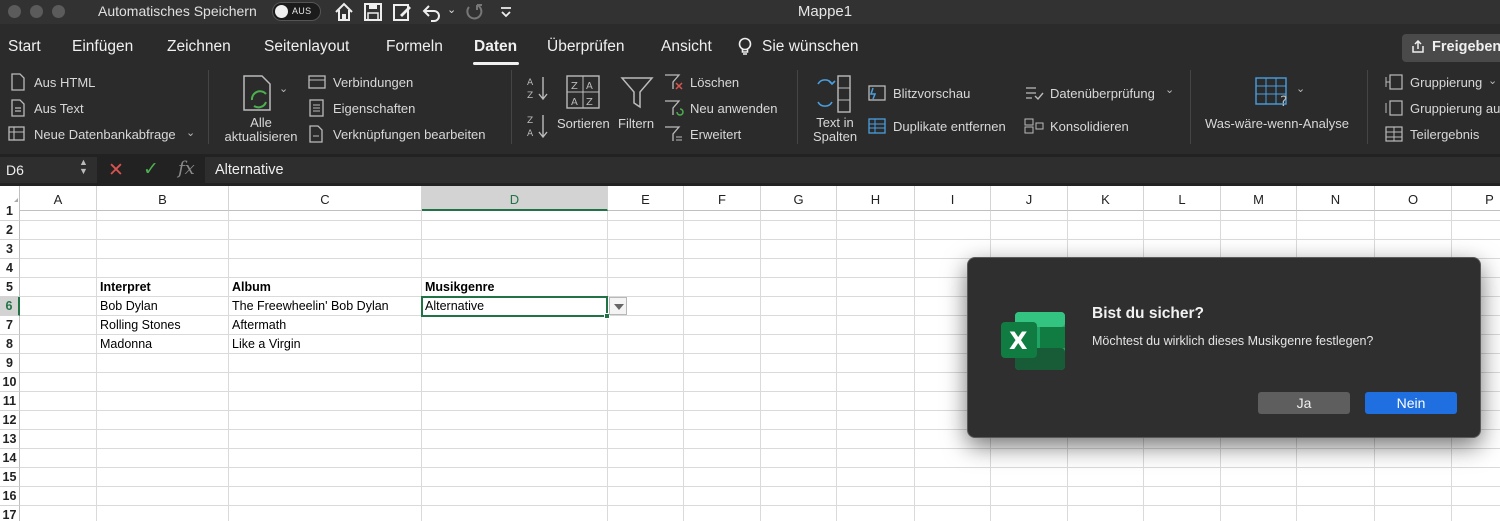  I want to click on column-header-b: B, so click(163, 198).